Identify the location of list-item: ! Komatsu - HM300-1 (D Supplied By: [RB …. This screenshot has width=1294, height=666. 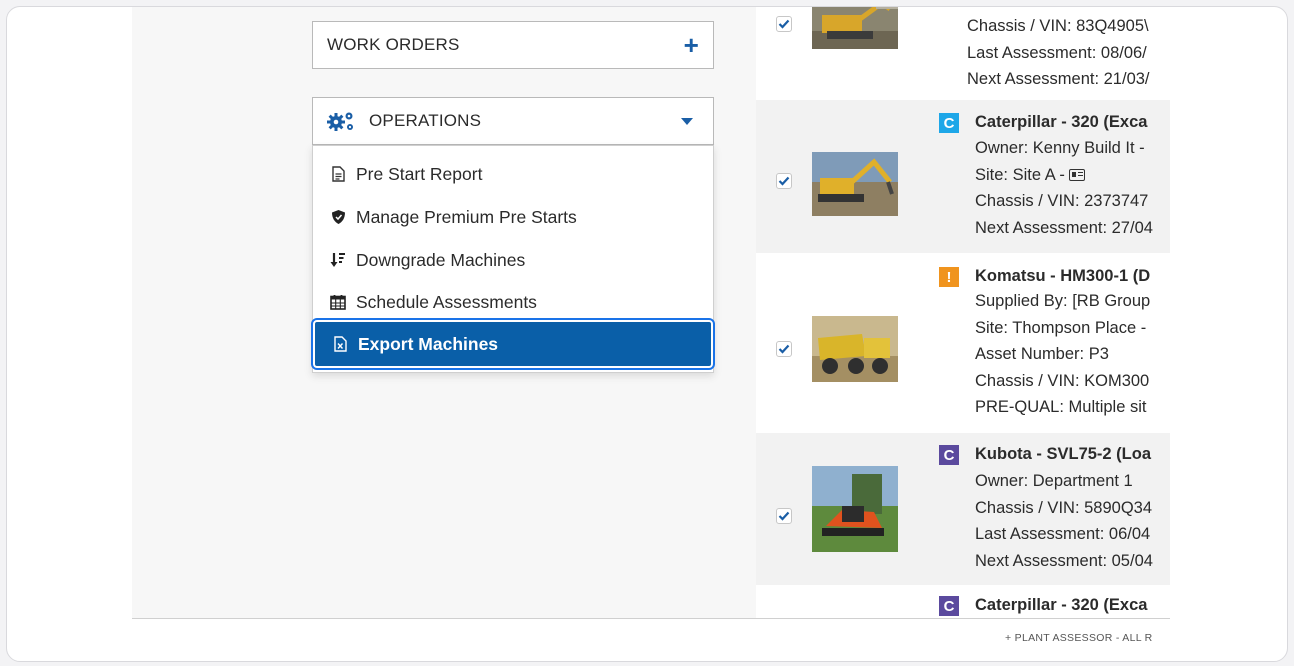
(963, 343).